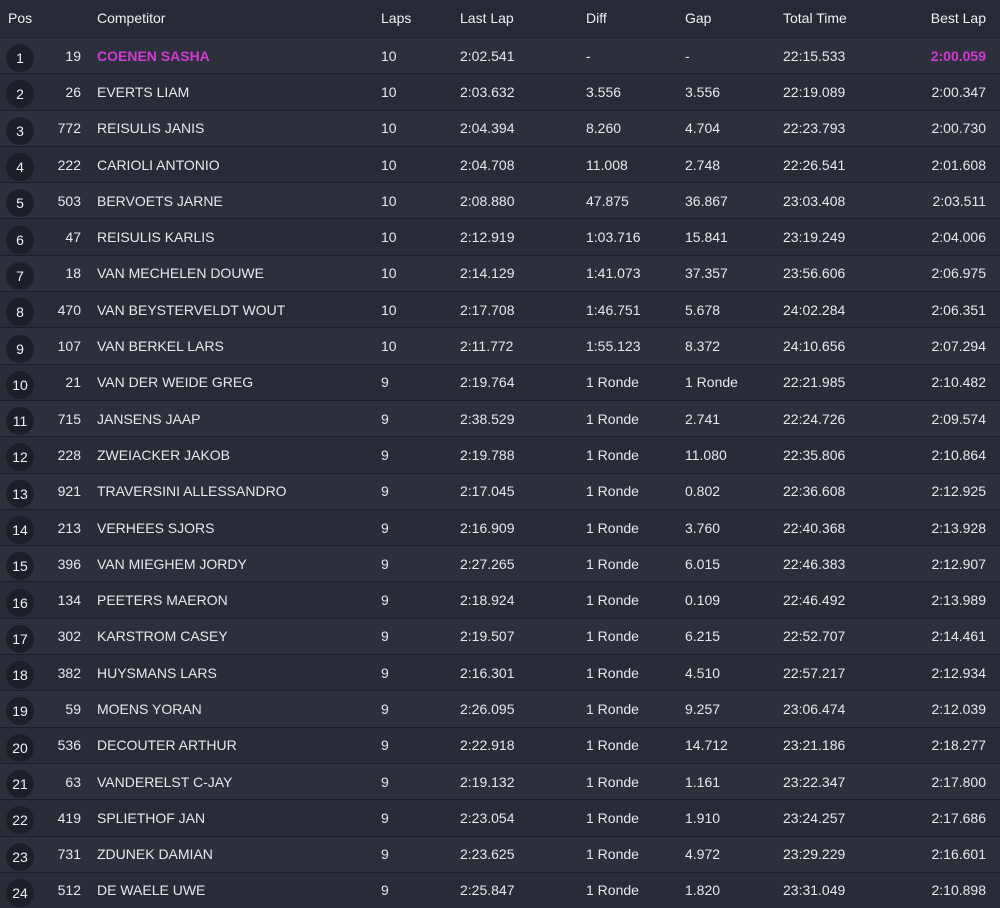 This screenshot has width=1000, height=908. I want to click on position-badge: 21, so click(20, 784).